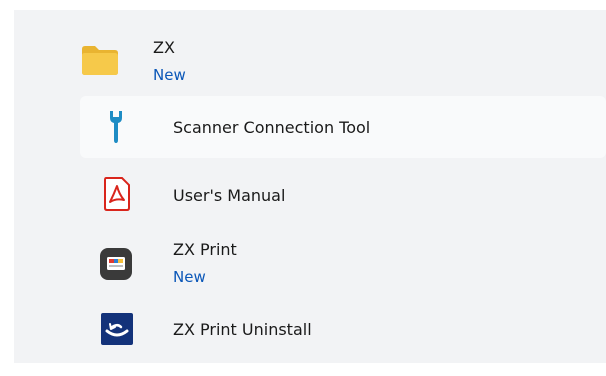 Image resolution: width=606 pixels, height=376 pixels. What do you see at coordinates (117, 196) in the screenshot?
I see `pdf-icon` at bounding box center [117, 196].